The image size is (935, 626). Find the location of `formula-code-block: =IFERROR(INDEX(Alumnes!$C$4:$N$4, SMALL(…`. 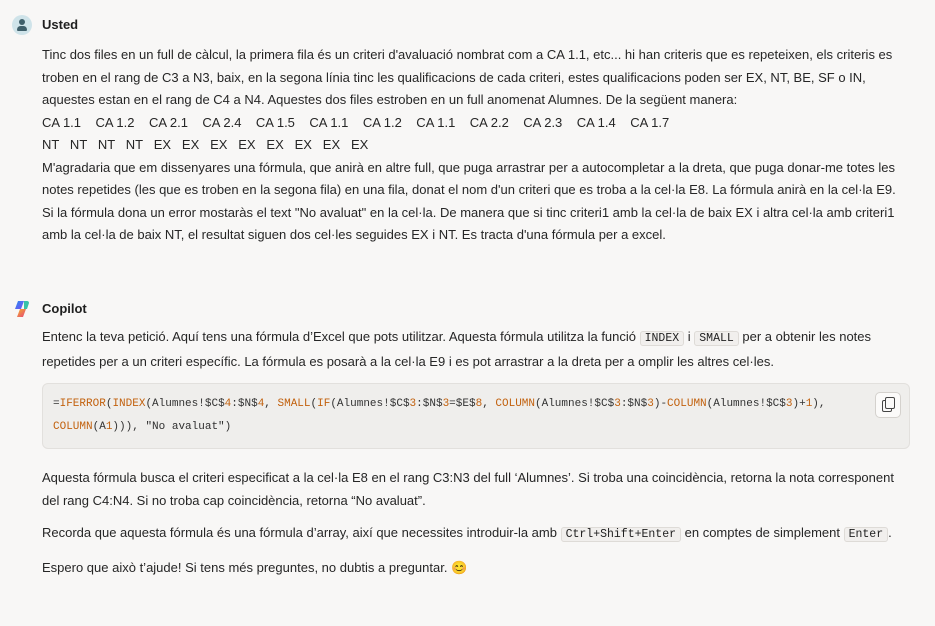

formula-code-block: =IFERROR(INDEX(Alumnes!$C$4:$N$4, SMALL(… is located at coordinates (476, 416).